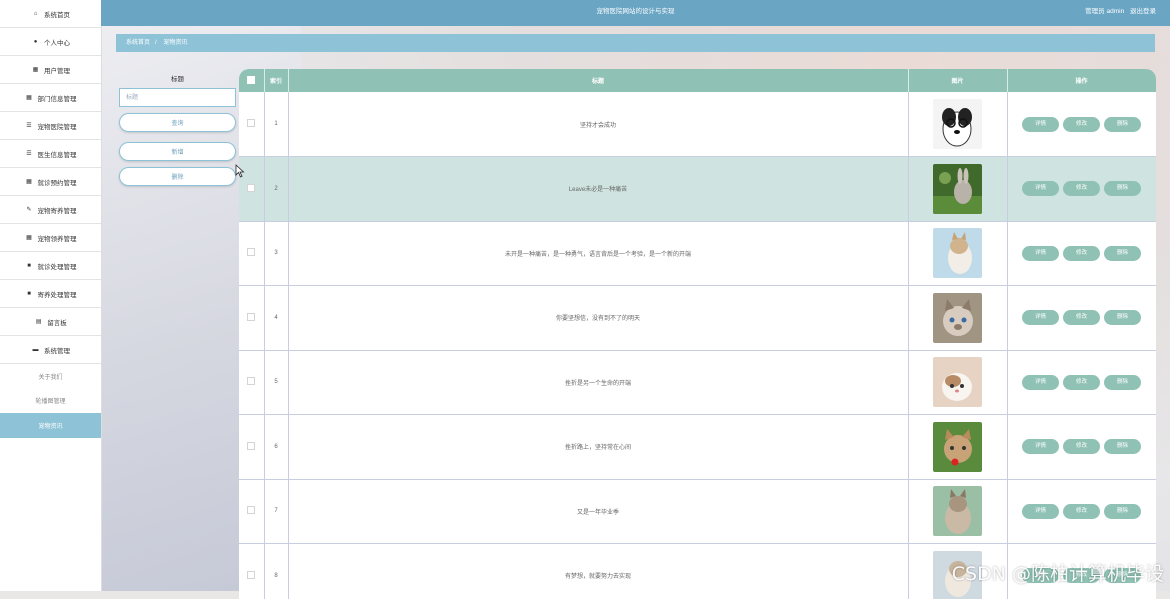 The image size is (1170, 599). Describe the element at coordinates (50, 401) in the screenshot. I see `sidebar-subitem: 轮播图管理` at that location.